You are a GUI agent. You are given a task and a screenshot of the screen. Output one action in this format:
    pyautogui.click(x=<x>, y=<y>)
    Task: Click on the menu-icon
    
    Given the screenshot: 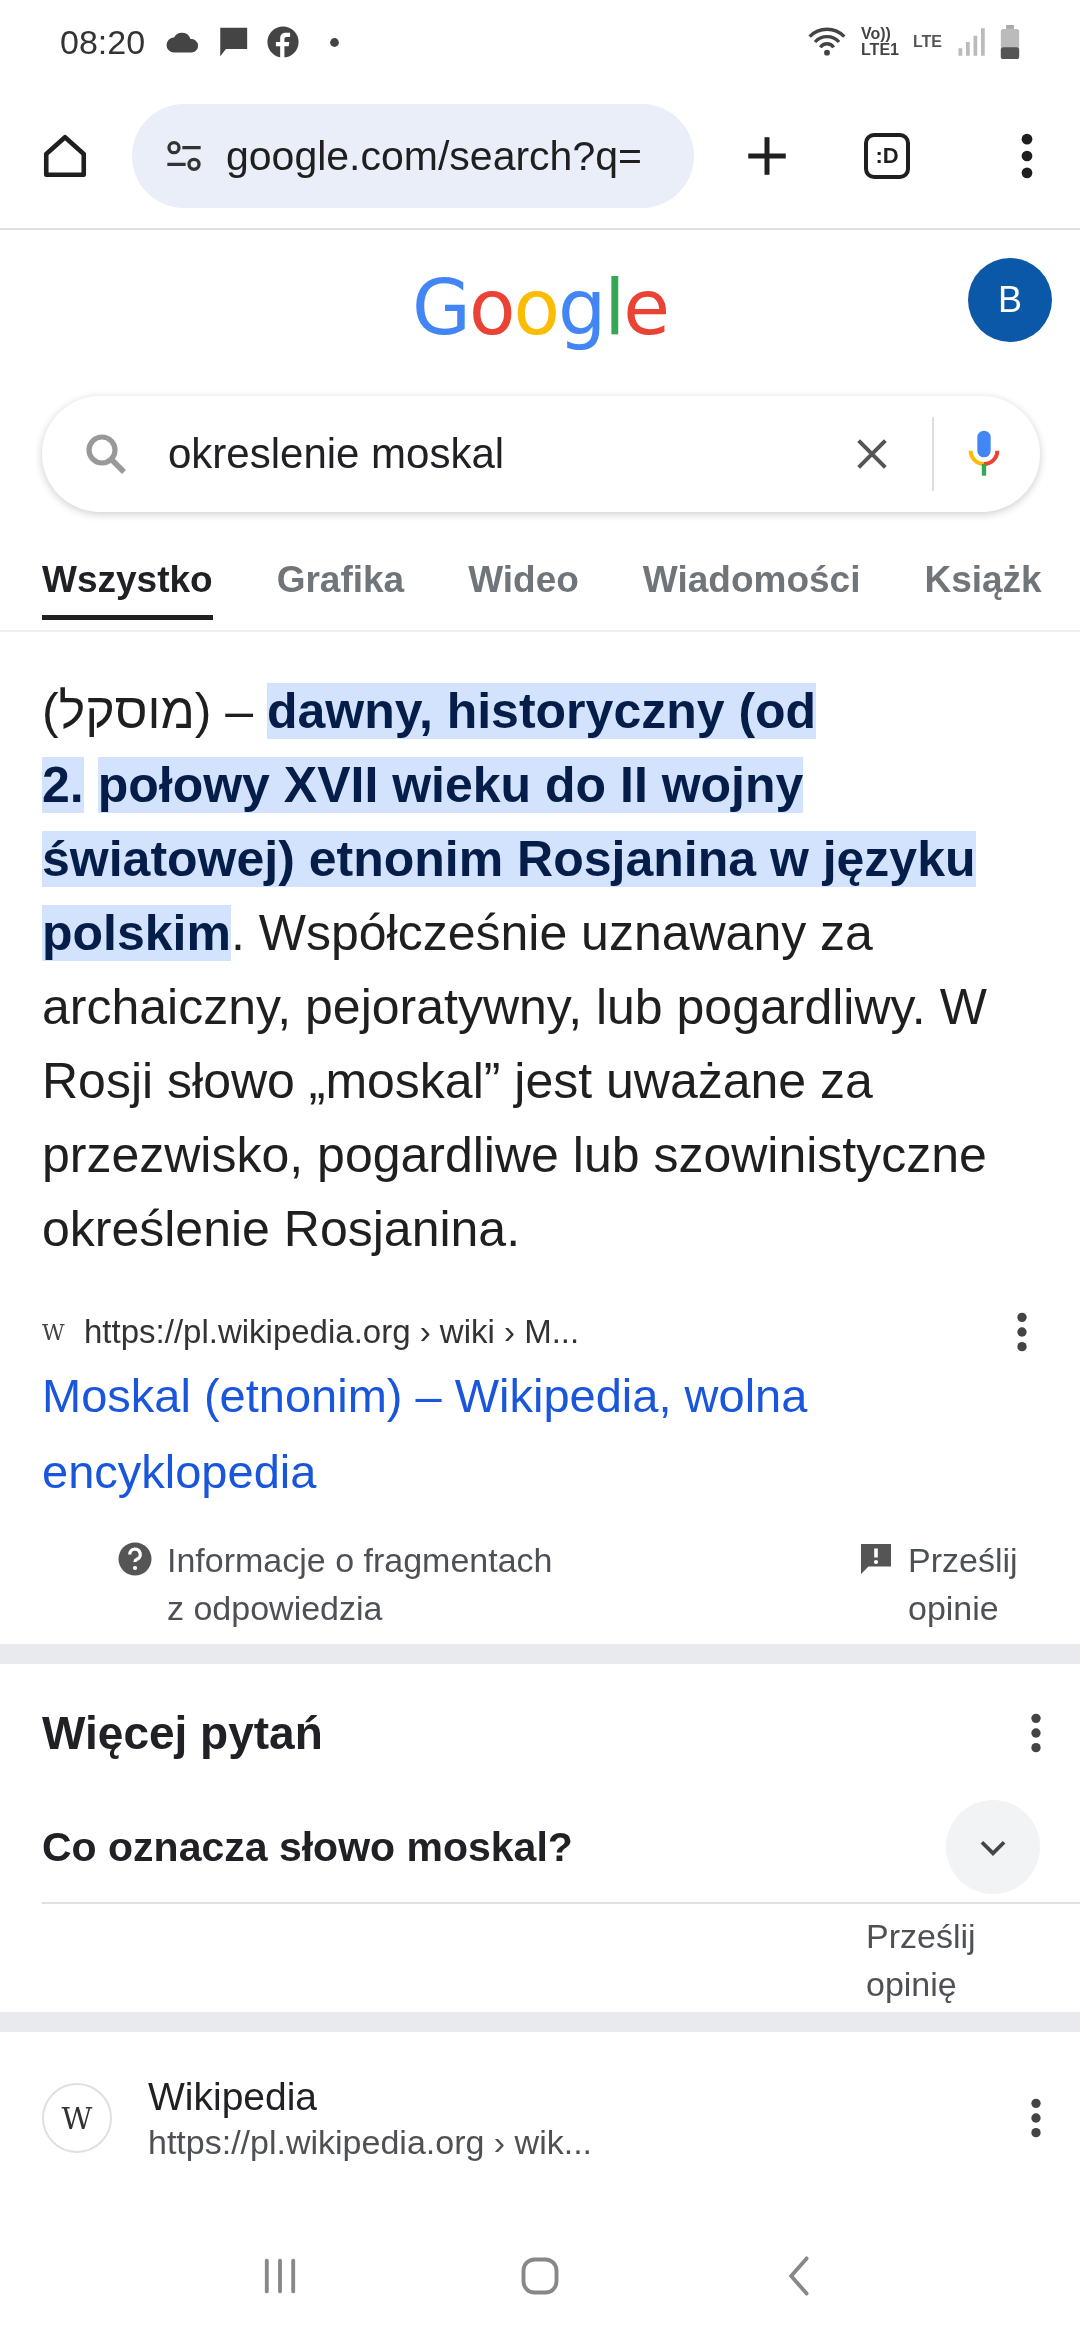 What is the action you would take?
    pyautogui.click(x=1027, y=156)
    